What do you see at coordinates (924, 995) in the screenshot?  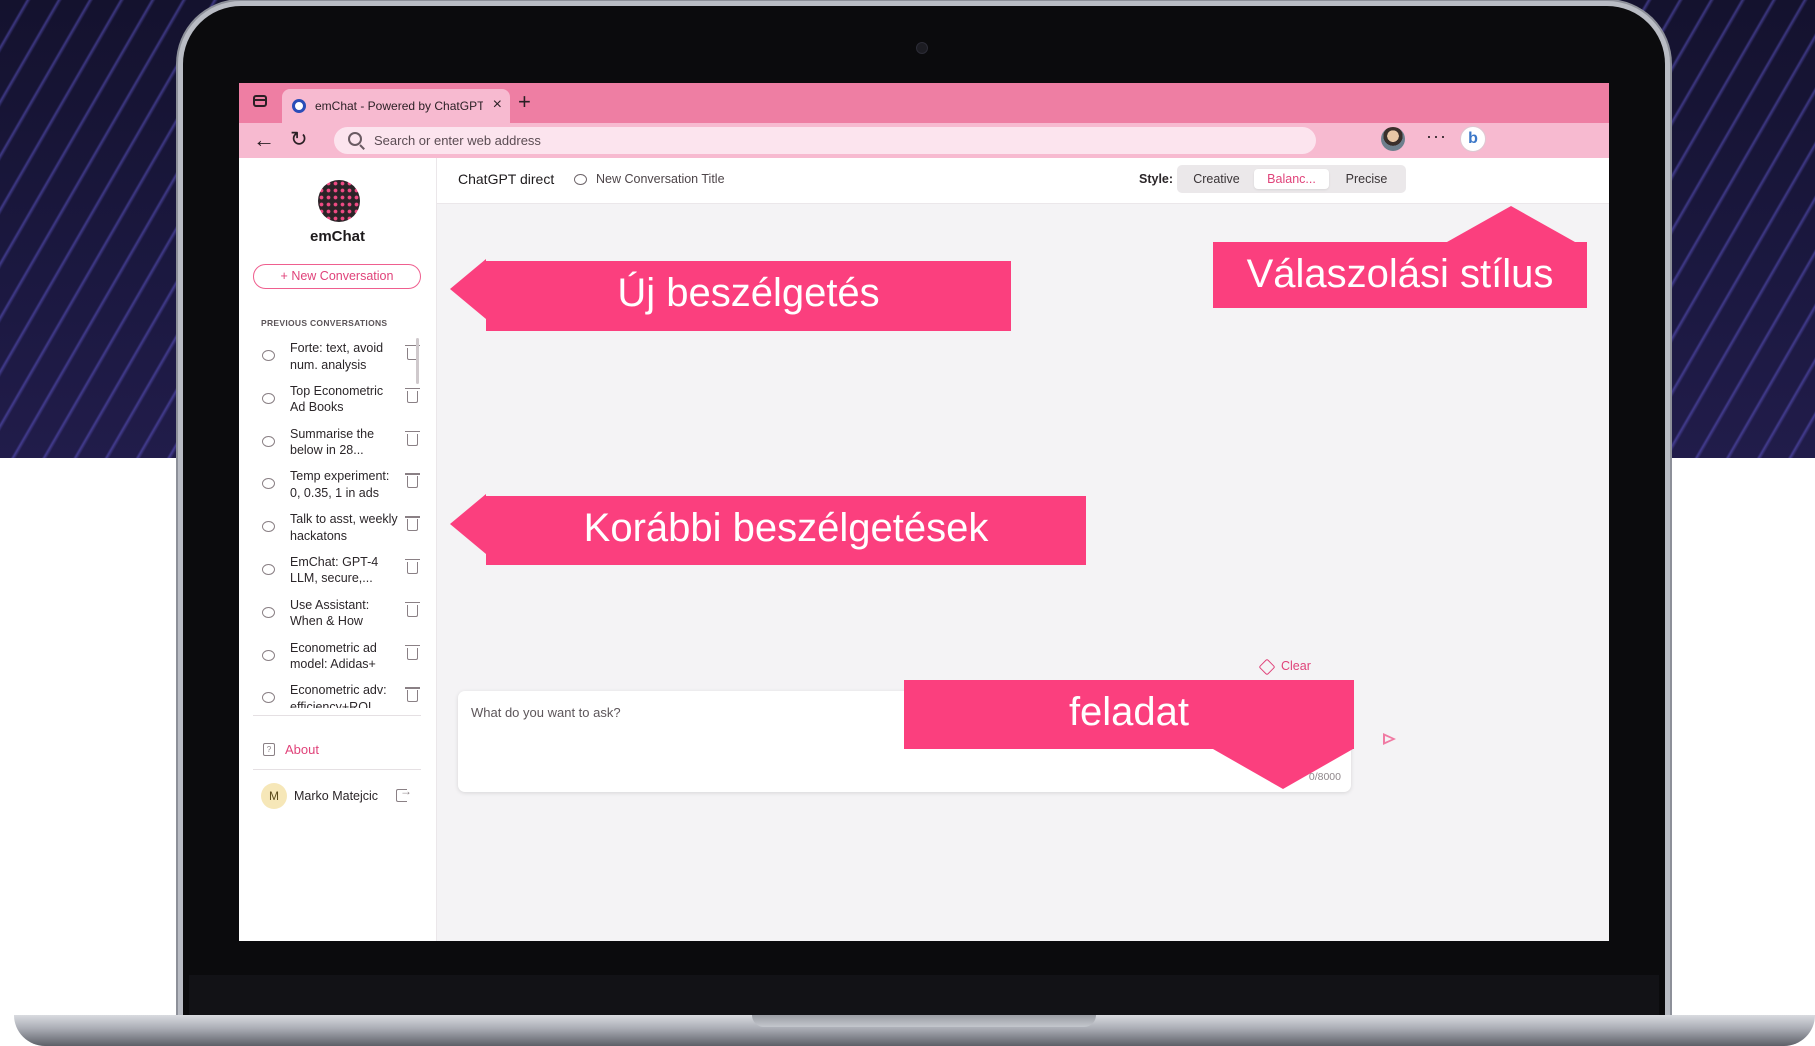 I see `laptop-chin` at bounding box center [924, 995].